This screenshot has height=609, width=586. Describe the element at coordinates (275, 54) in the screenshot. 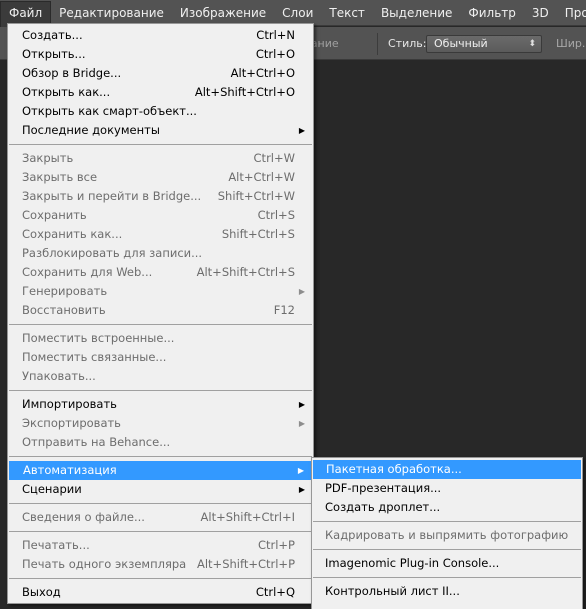

I see `menu-item-shortcut: Ctrl+O` at that location.